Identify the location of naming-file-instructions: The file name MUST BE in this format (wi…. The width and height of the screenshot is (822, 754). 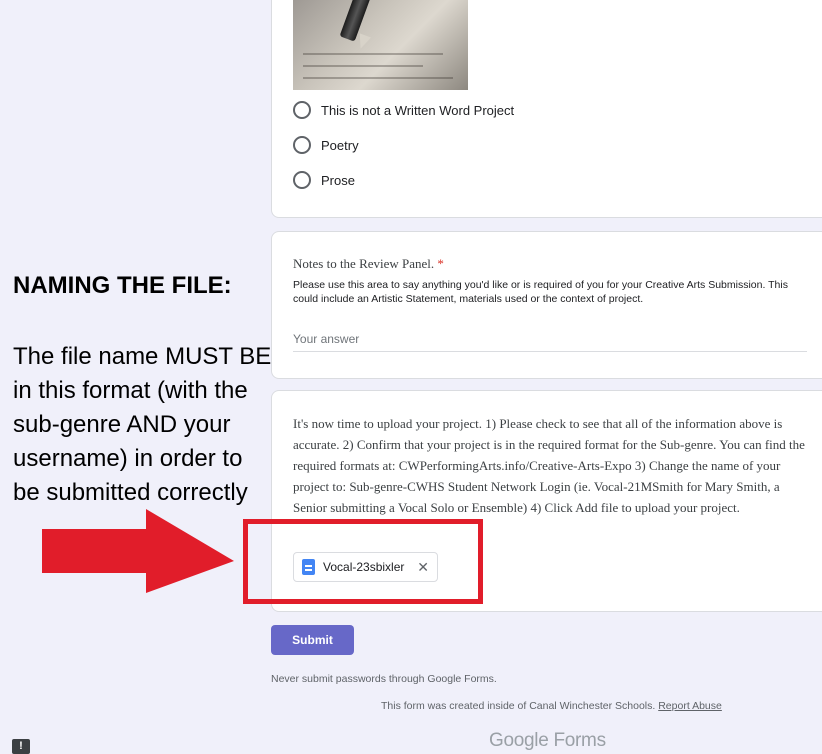
(142, 424).